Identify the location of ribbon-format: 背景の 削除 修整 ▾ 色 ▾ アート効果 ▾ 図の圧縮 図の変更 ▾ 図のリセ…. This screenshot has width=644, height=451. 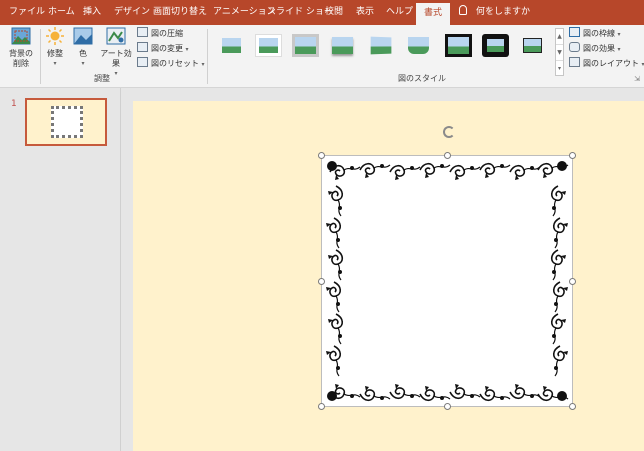
(322, 56).